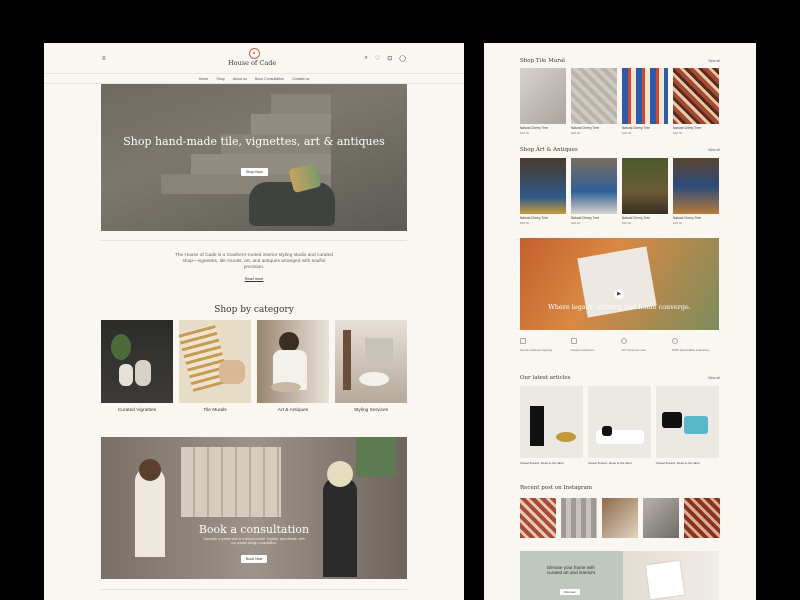 The width and height of the screenshot is (800, 600). I want to click on consultation-title: Book a consultation, so click(254, 529).